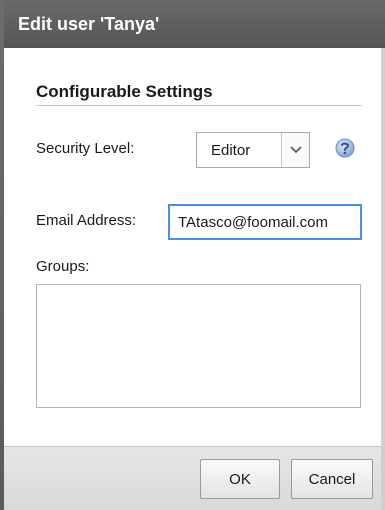  Describe the element at coordinates (199, 105) in the screenshot. I see `section-divider` at that location.